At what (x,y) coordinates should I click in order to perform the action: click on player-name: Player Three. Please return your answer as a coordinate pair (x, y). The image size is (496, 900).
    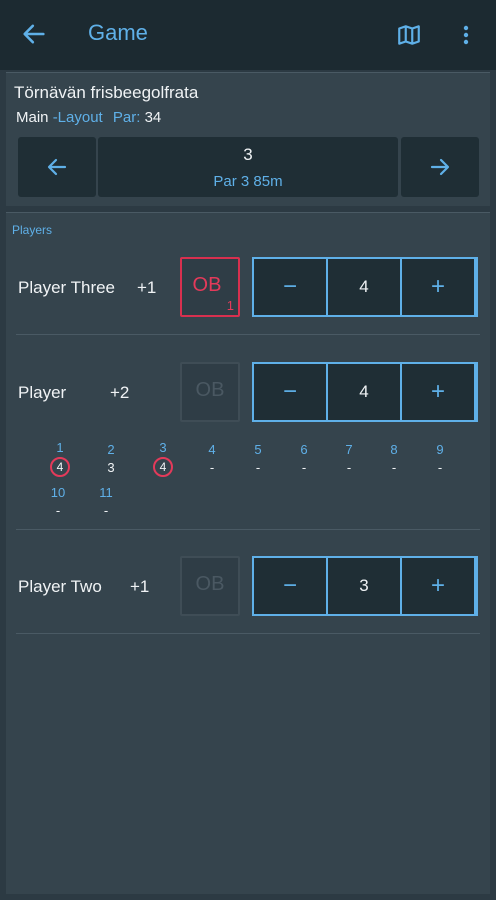
    Looking at the image, I should click on (67, 287).